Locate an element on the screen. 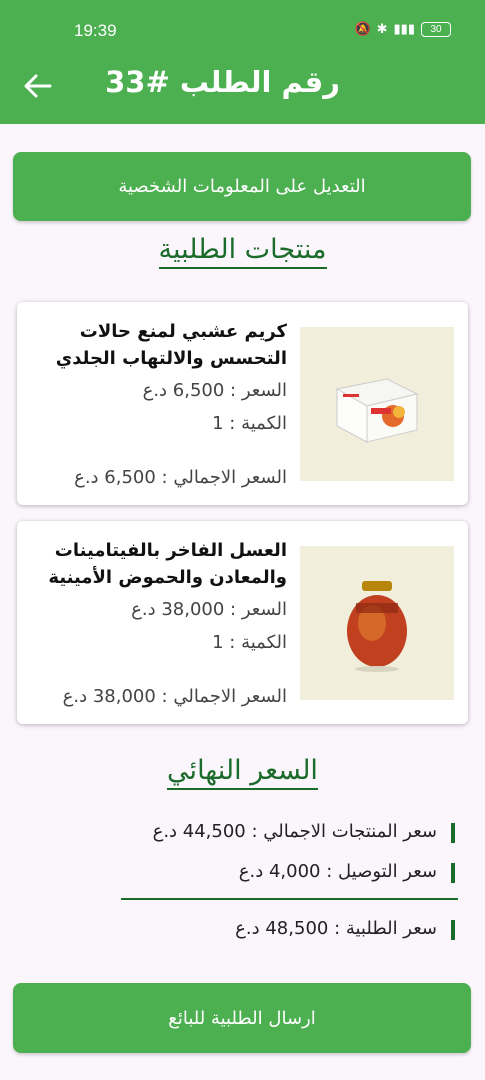  status-bar: 19:39 🔕 ✱ ▮▮▮ 30 is located at coordinates (242, 30).